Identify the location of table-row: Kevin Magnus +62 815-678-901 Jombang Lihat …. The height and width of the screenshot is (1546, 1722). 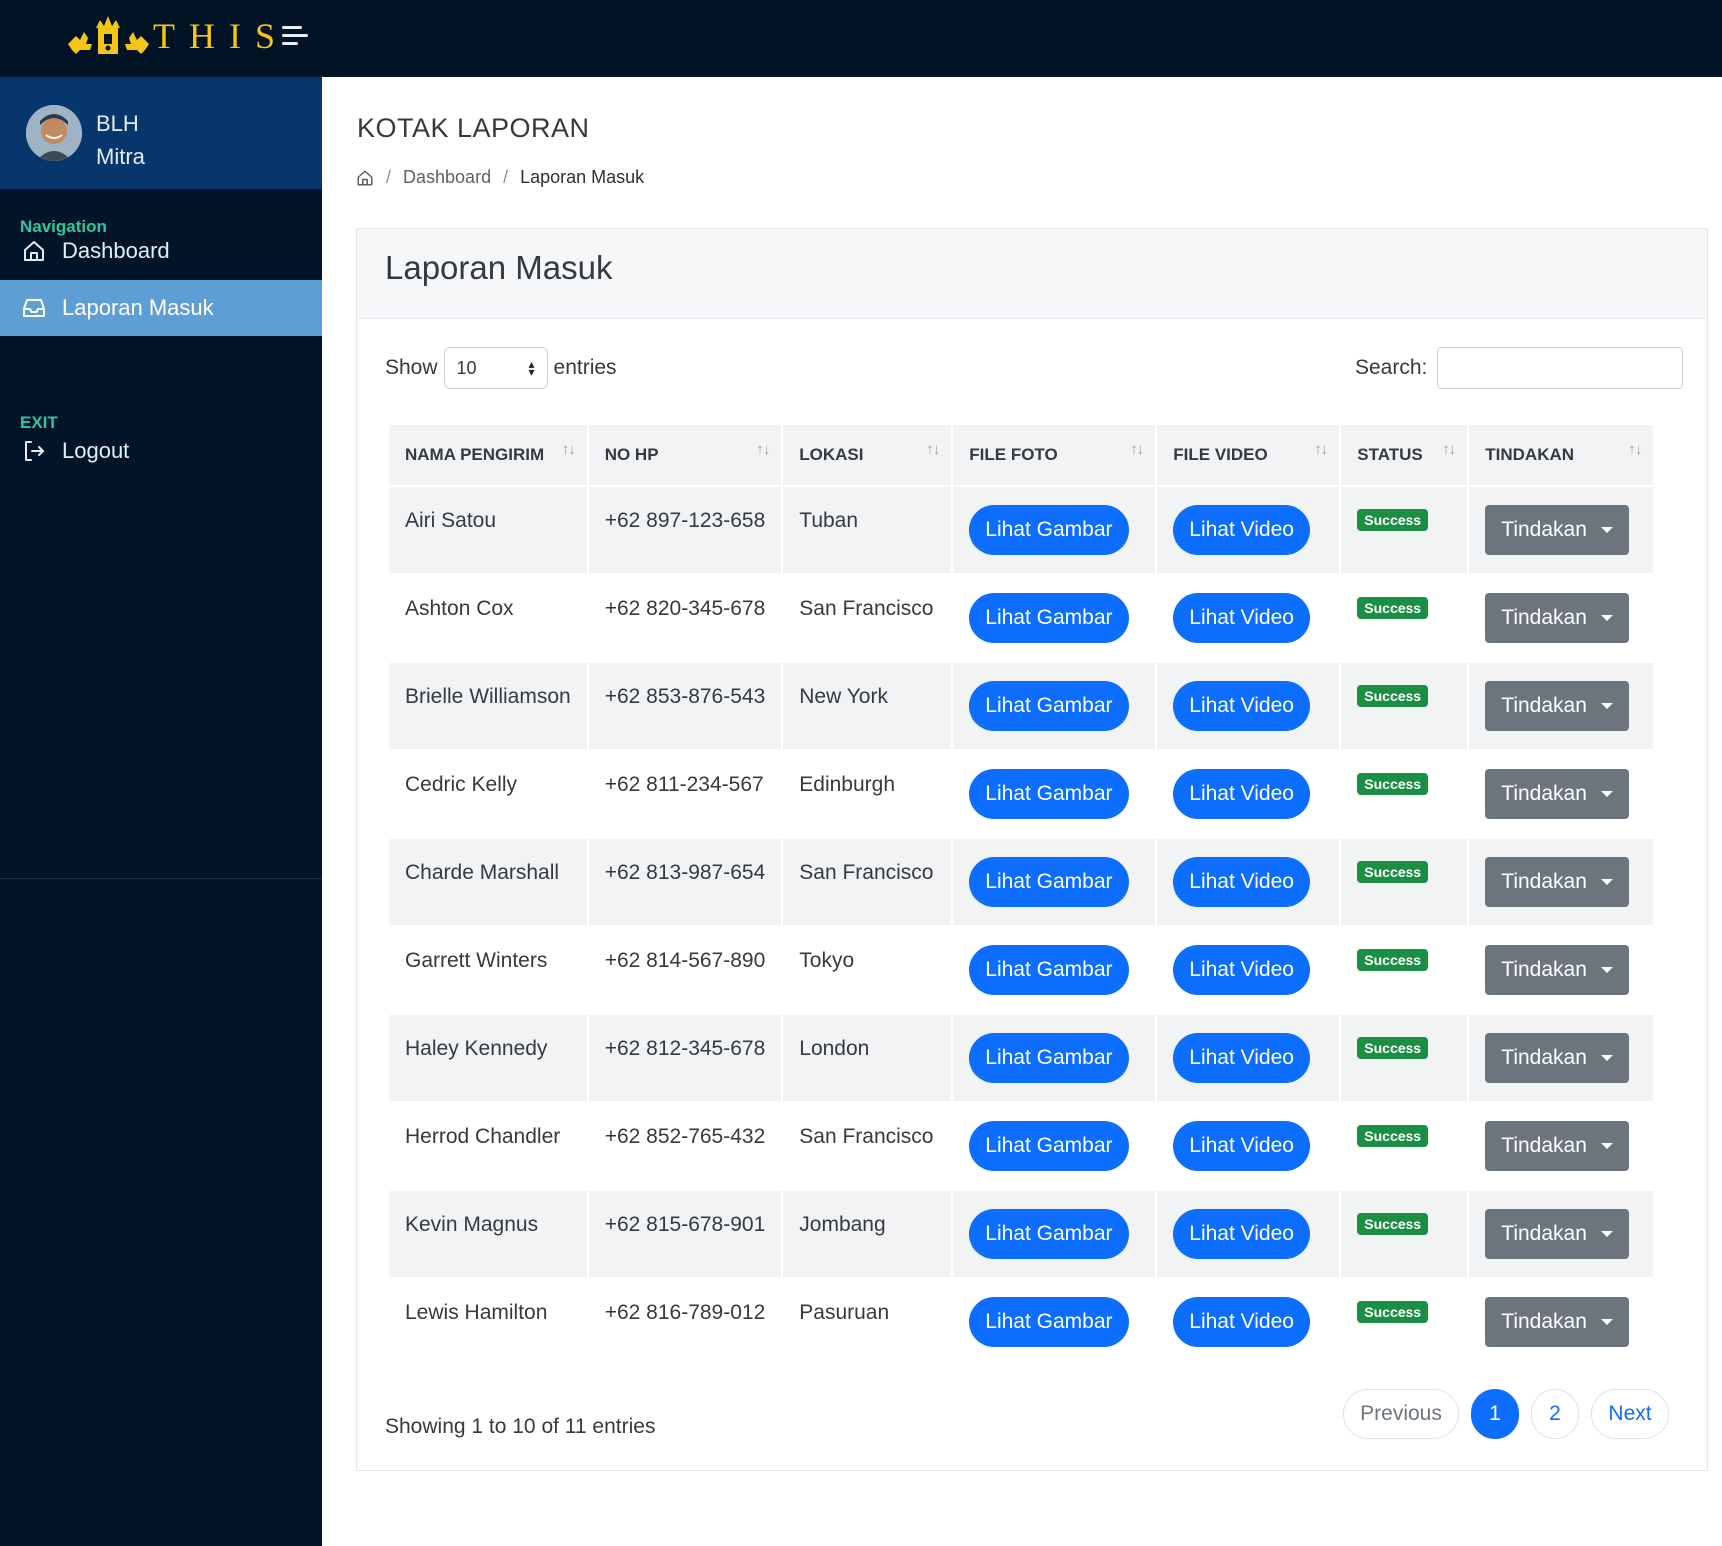
(1021, 1234).